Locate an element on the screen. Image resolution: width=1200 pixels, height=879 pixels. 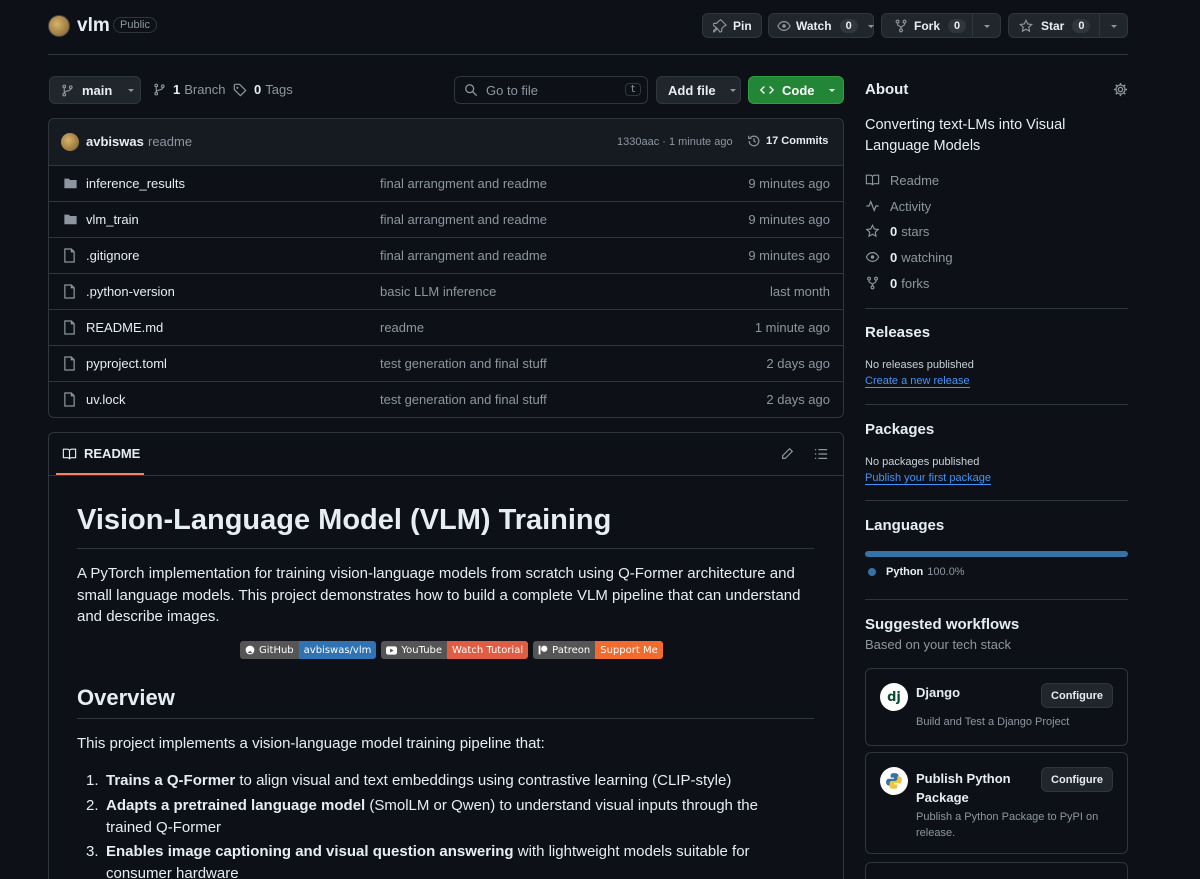
code-button: Code is located at coordinates (796, 90).